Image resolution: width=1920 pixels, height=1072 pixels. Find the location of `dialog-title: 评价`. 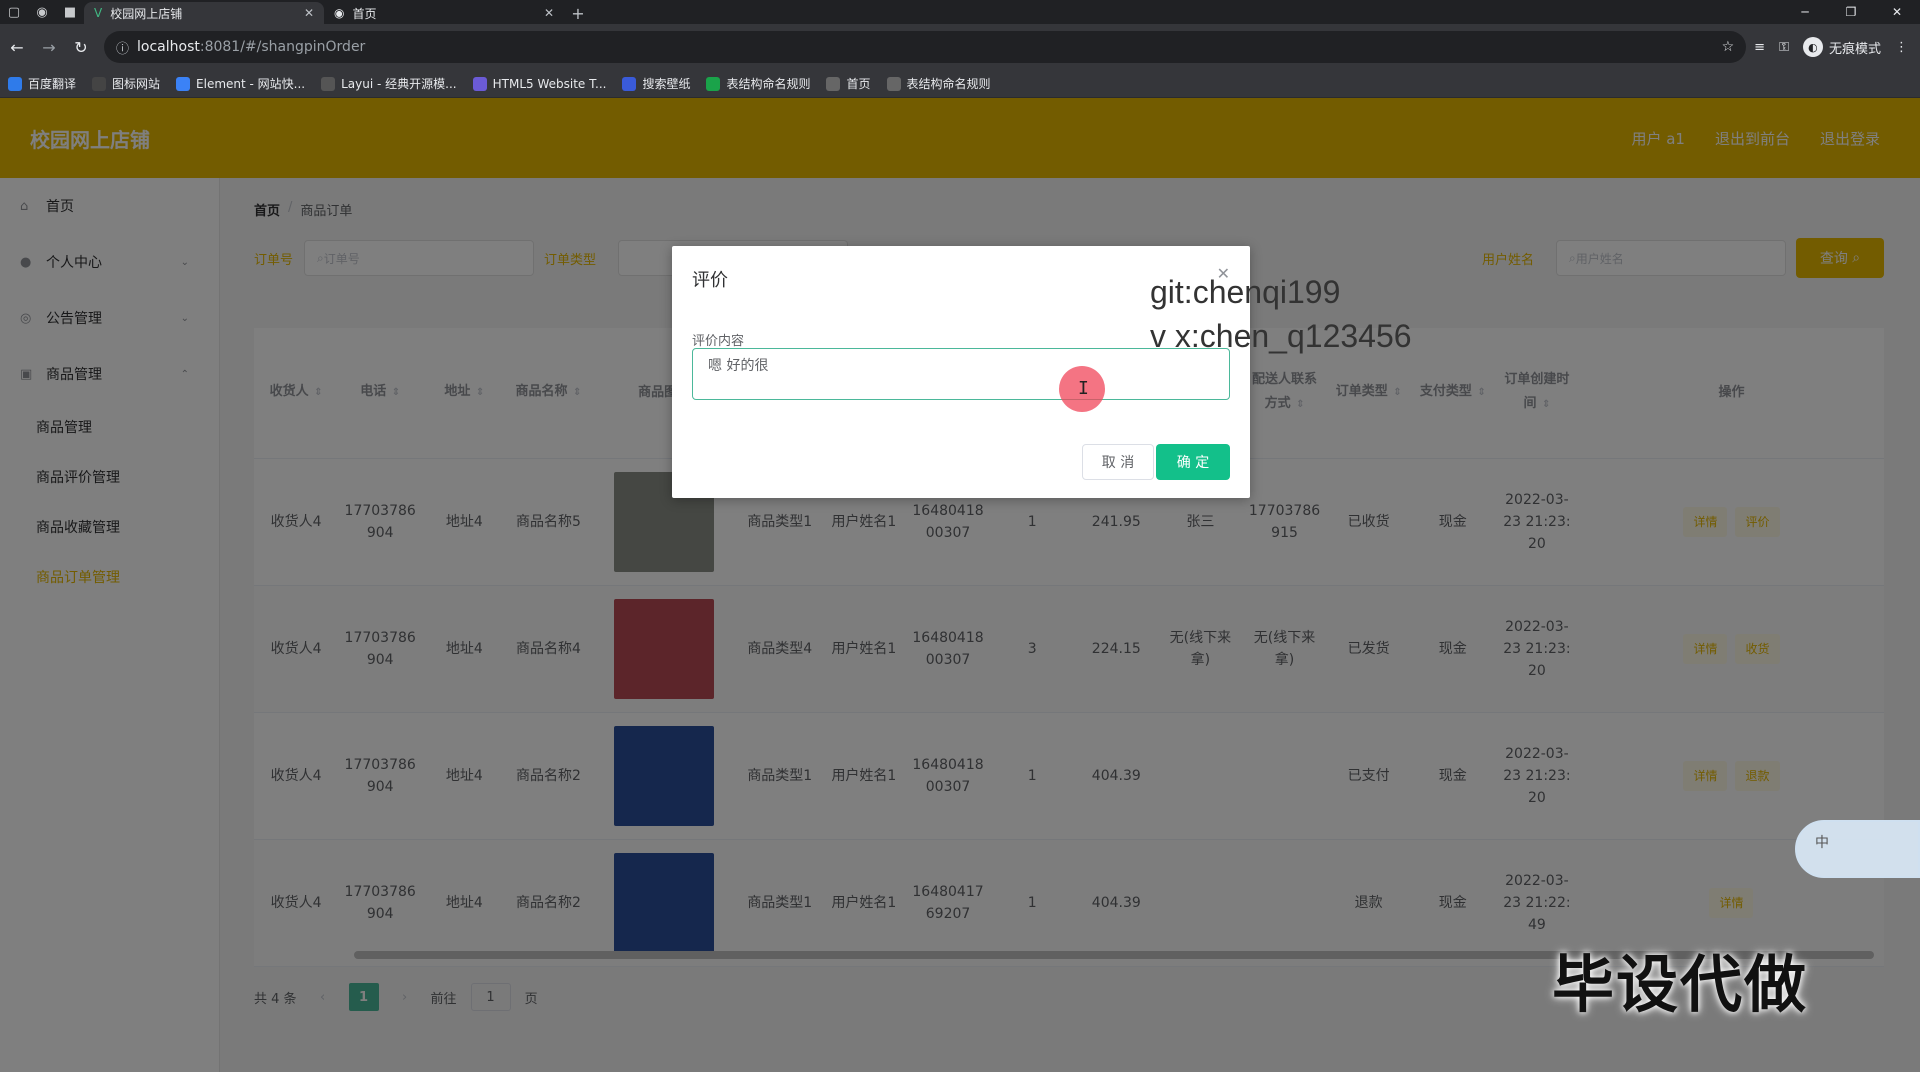

dialog-title: 评价 is located at coordinates (710, 280).